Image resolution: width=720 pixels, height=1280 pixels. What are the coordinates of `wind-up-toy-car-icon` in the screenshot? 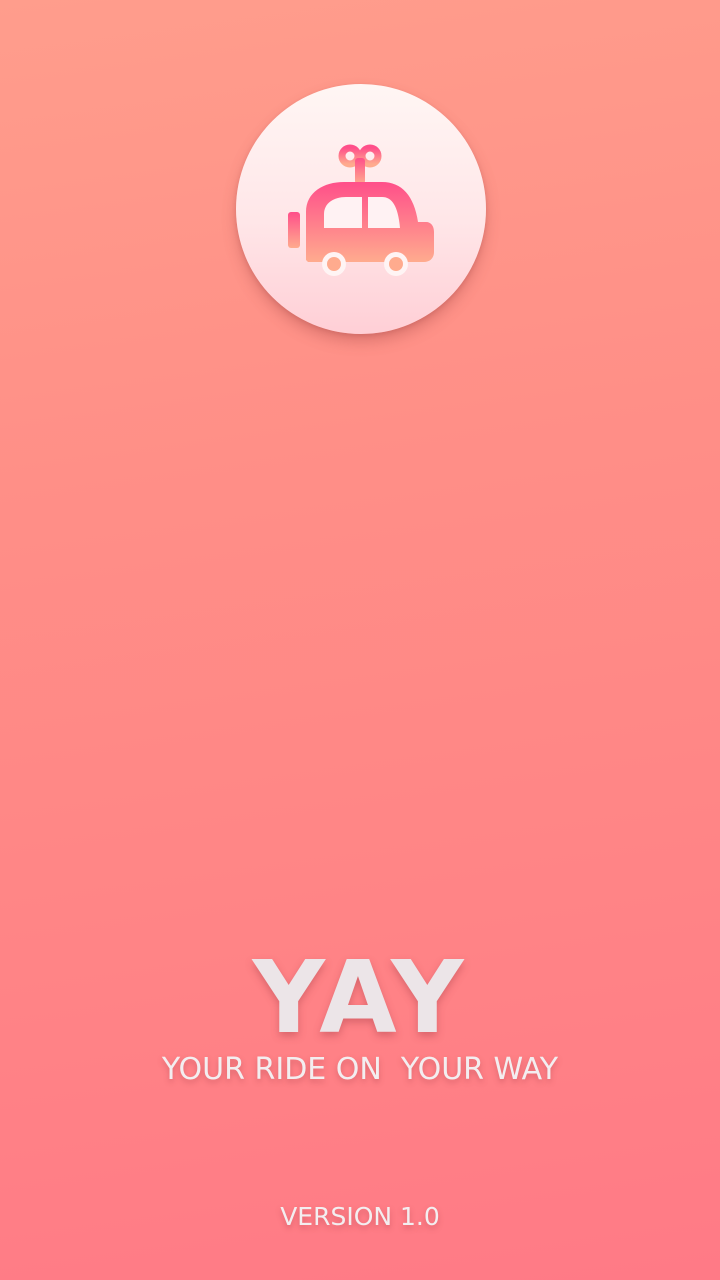 It's located at (361, 210).